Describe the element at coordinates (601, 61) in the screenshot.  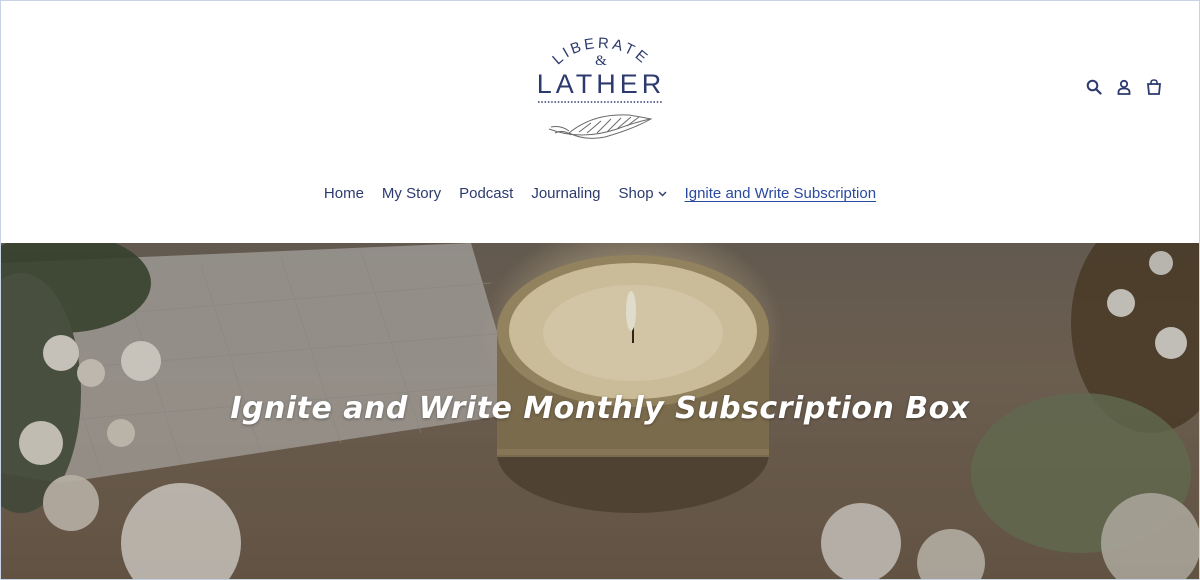
I see `logo-ampersand: &` at that location.